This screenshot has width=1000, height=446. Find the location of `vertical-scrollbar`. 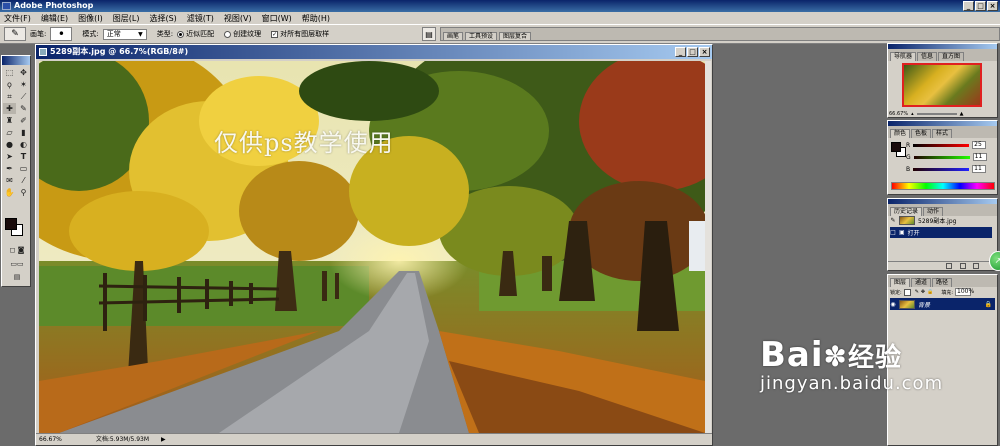

vertical-scrollbar is located at coordinates (708, 247).